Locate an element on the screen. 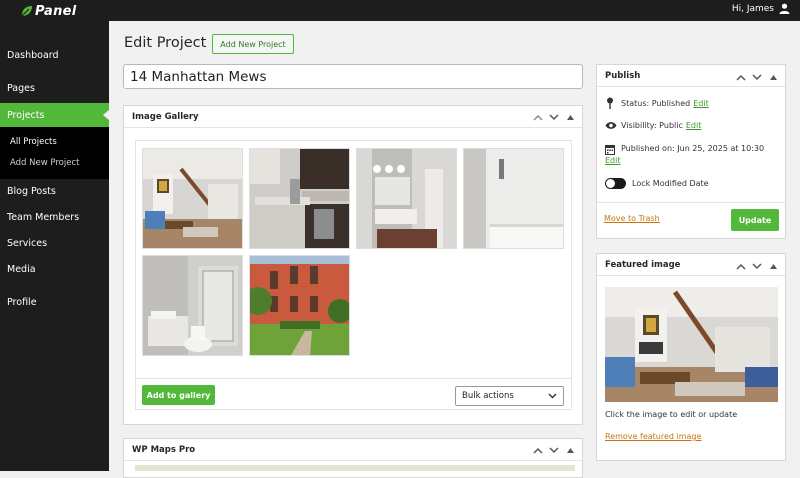  move-to-trash-link: Move to Trash is located at coordinates (632, 218).